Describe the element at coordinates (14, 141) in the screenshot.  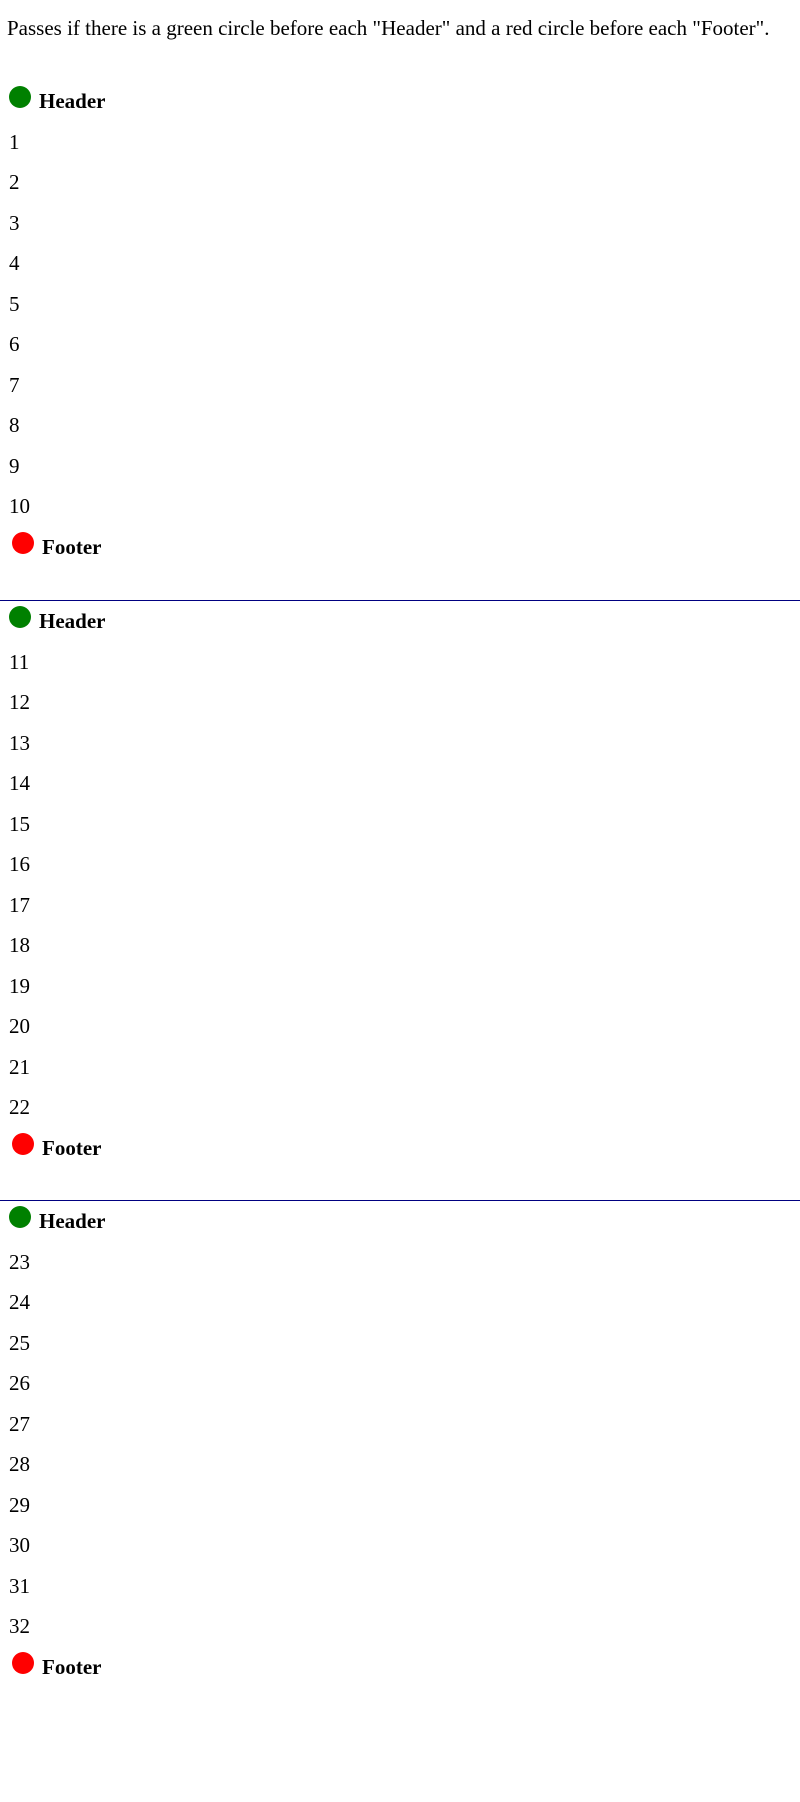
I see `list-item: 1` at that location.